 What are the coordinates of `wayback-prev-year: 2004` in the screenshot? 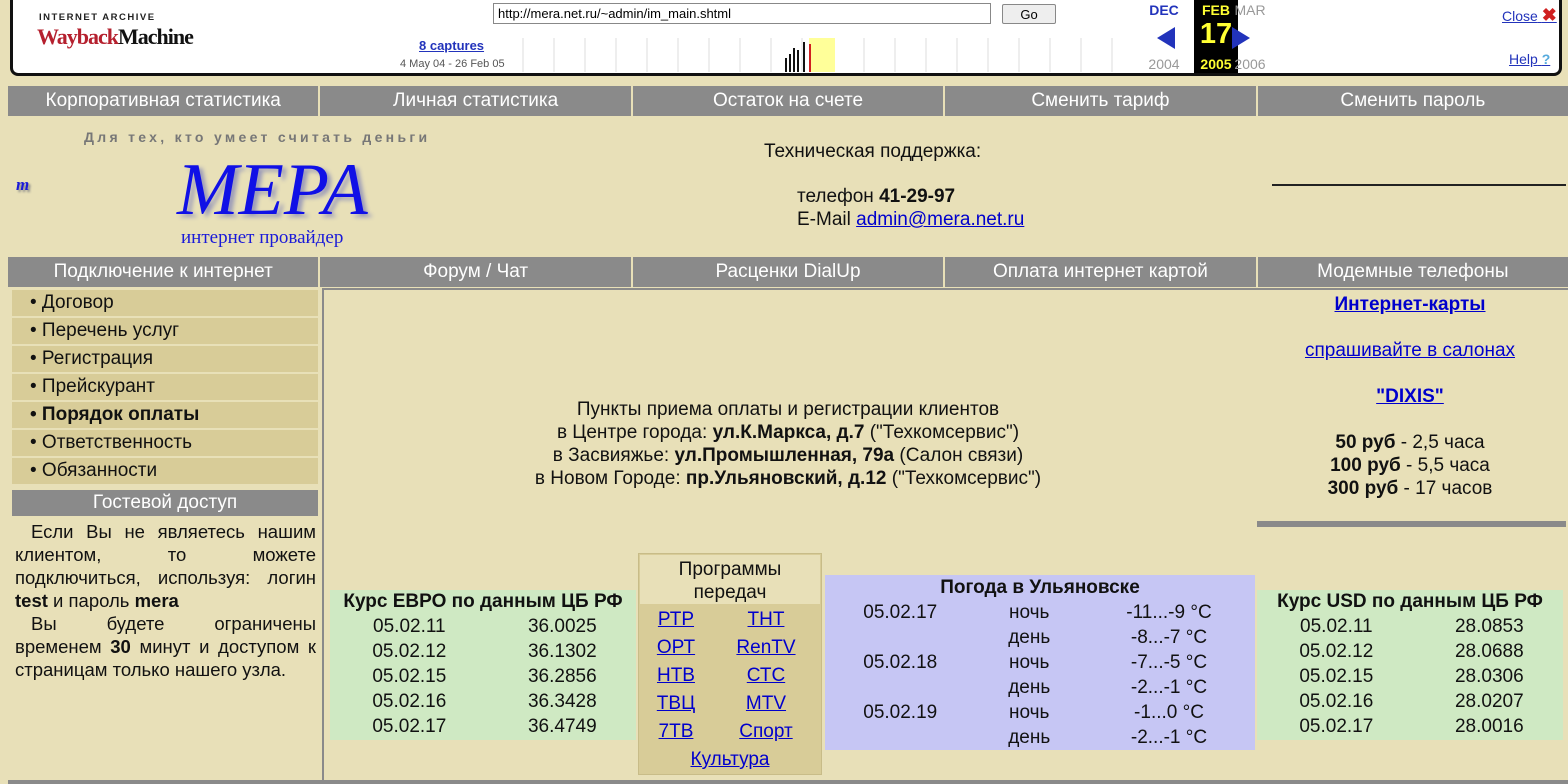 It's located at (1164, 64).